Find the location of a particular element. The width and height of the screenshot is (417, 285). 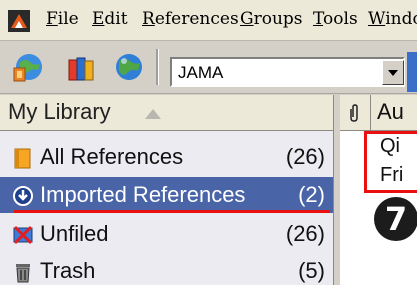

chevron-down-icon is located at coordinates (393, 73).